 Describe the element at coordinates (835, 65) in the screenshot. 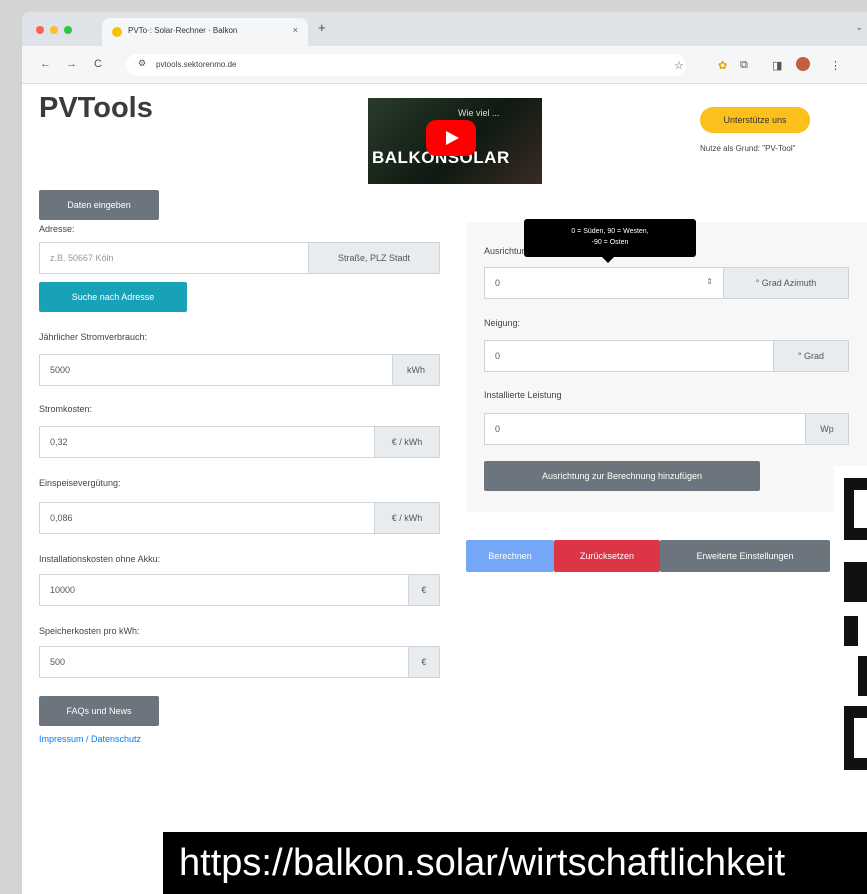

I see `menu-dots-icon: ⋮` at that location.